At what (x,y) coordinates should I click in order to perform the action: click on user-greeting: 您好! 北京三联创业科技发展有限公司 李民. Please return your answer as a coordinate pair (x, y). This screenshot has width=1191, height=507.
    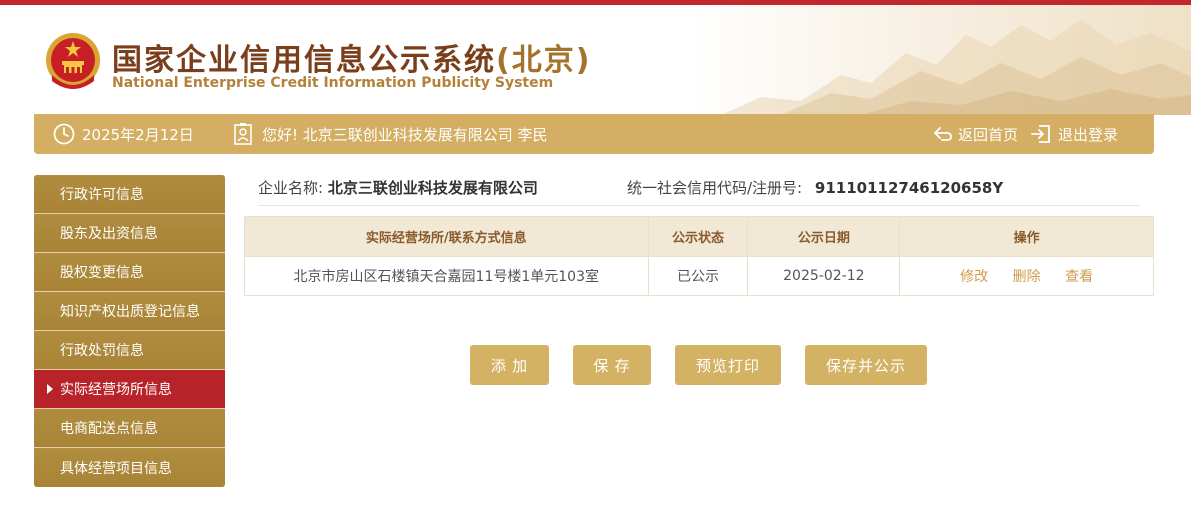
    Looking at the image, I should click on (390, 134).